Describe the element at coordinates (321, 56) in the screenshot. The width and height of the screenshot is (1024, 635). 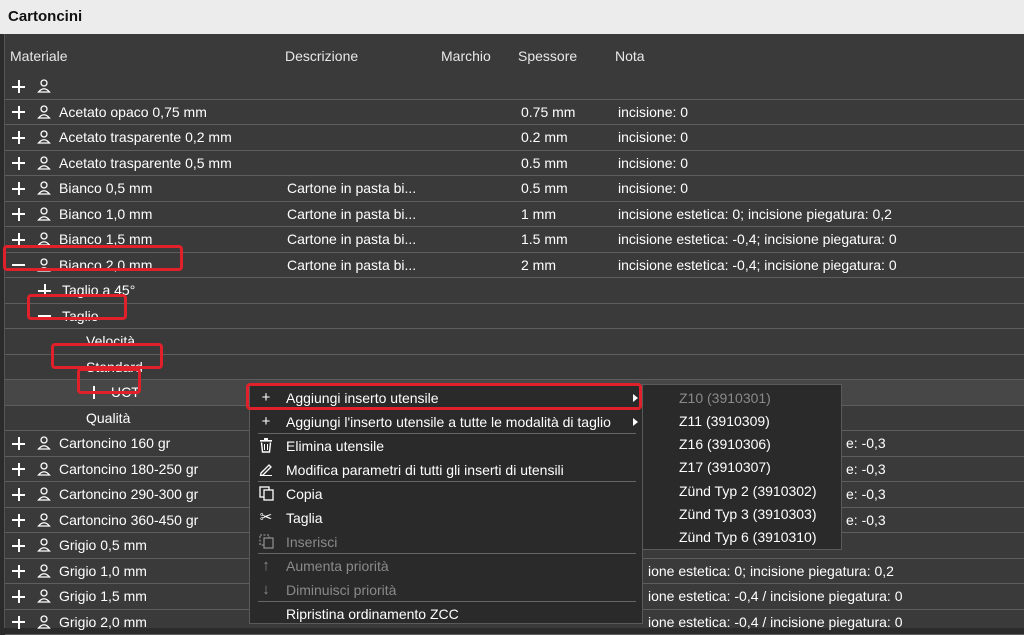
I see `column-header-descrizione: Descrizione` at that location.